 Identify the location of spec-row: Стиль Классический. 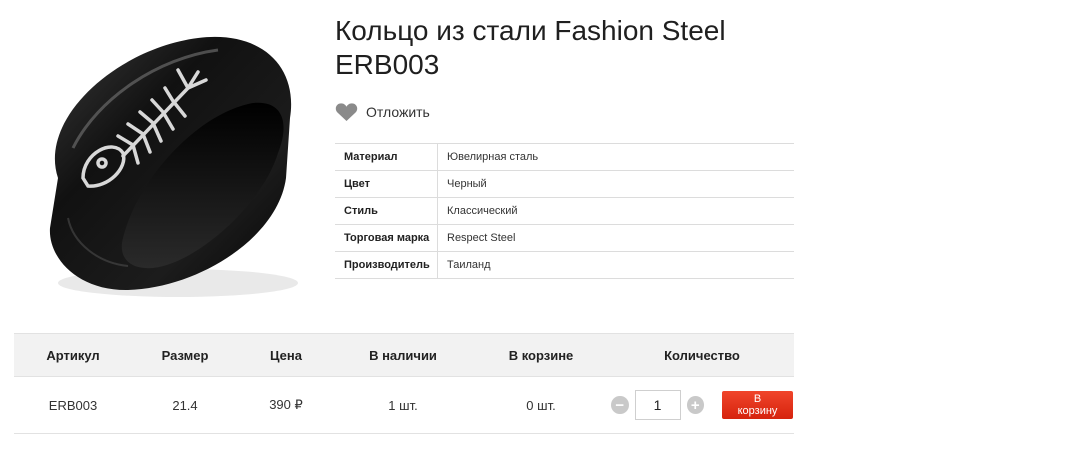
(564, 211).